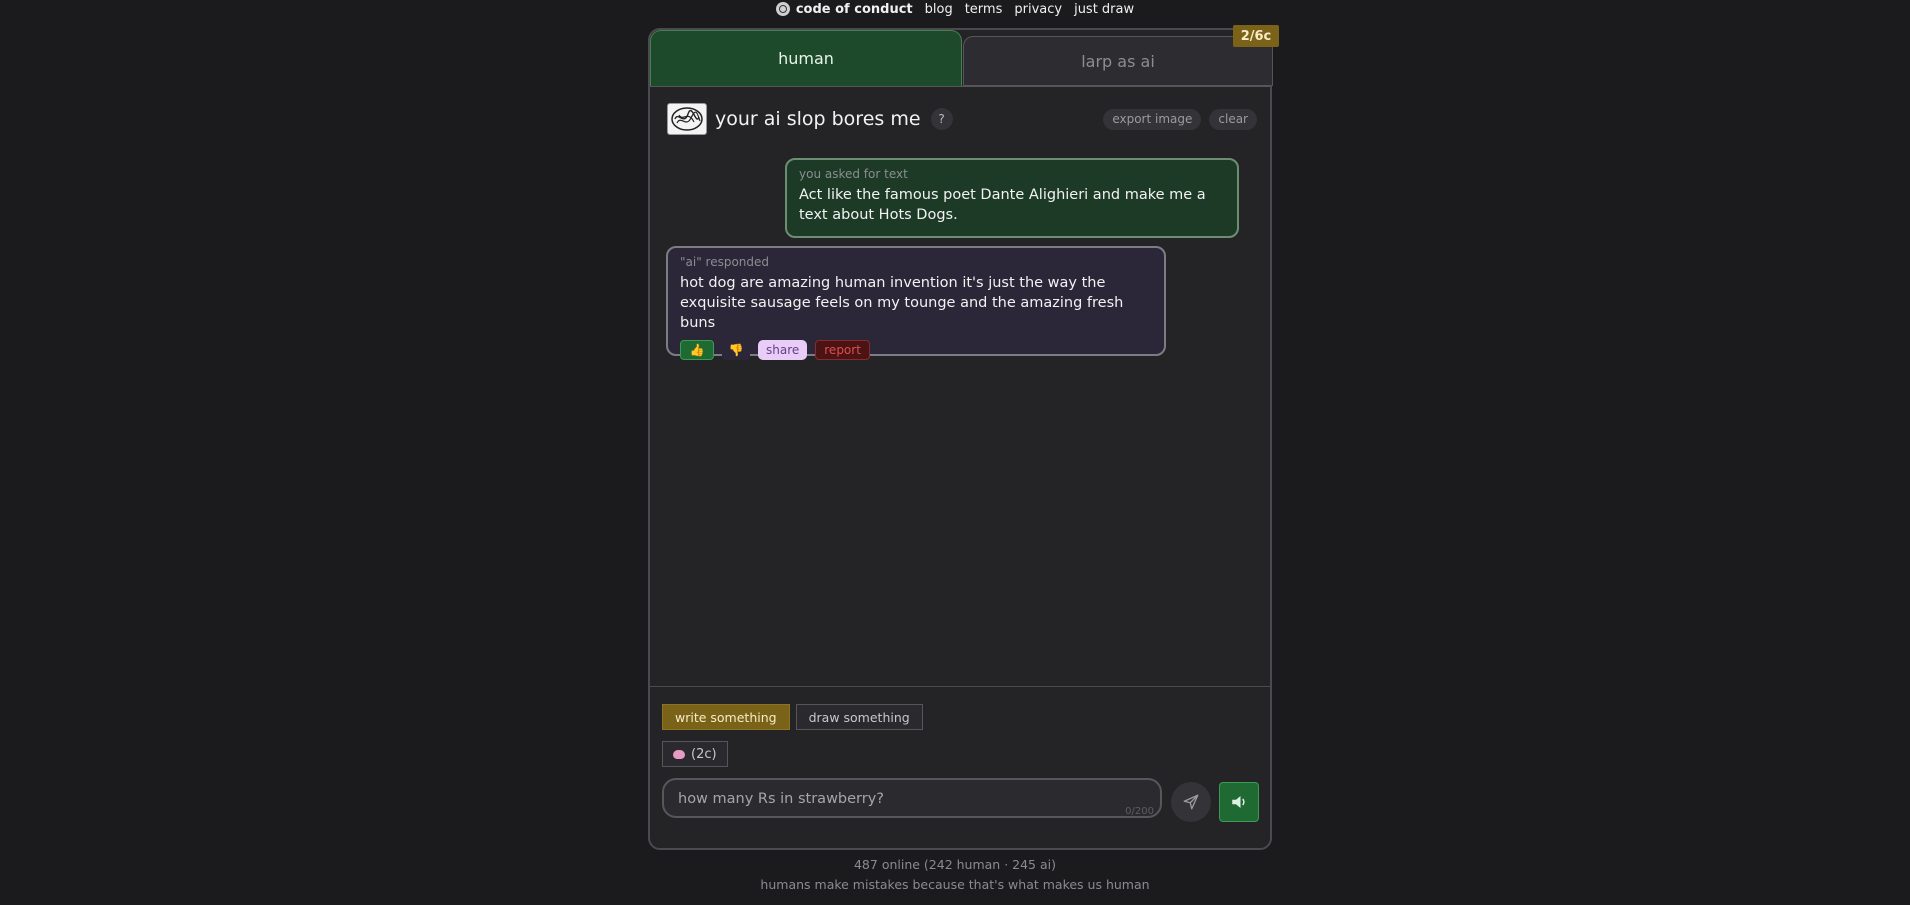 The height and width of the screenshot is (905, 1910). I want to click on code-of-conduct-link: code of conduct, so click(844, 9).